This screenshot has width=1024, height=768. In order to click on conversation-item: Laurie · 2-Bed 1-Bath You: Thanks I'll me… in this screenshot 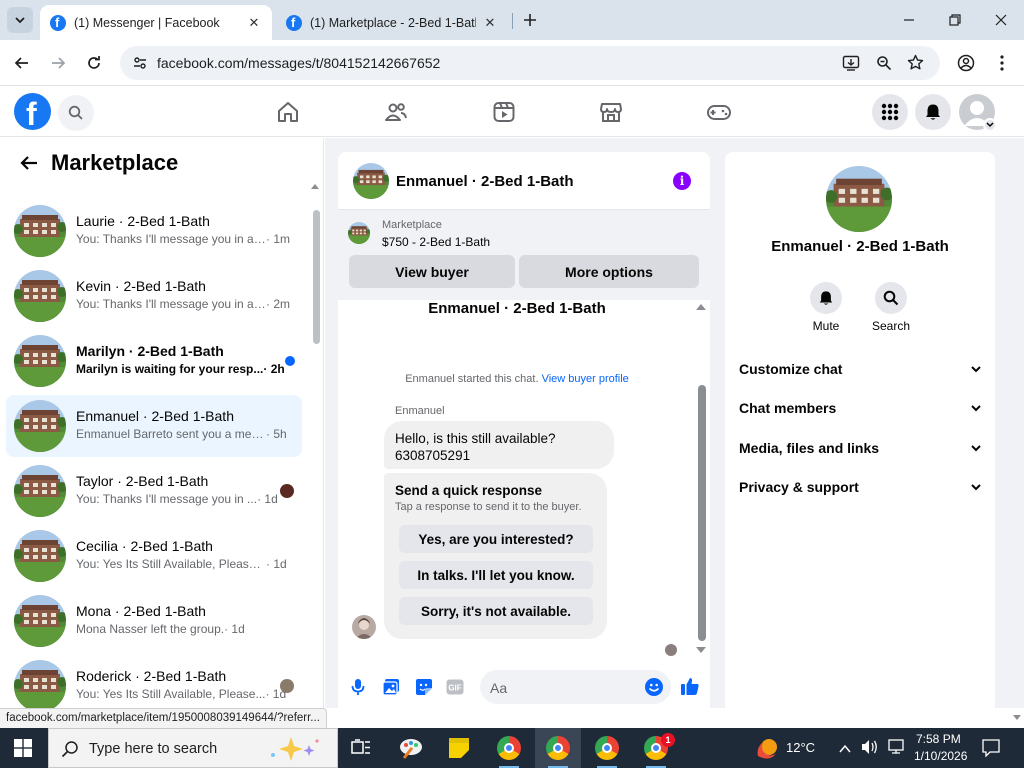, I will do `click(154, 231)`.